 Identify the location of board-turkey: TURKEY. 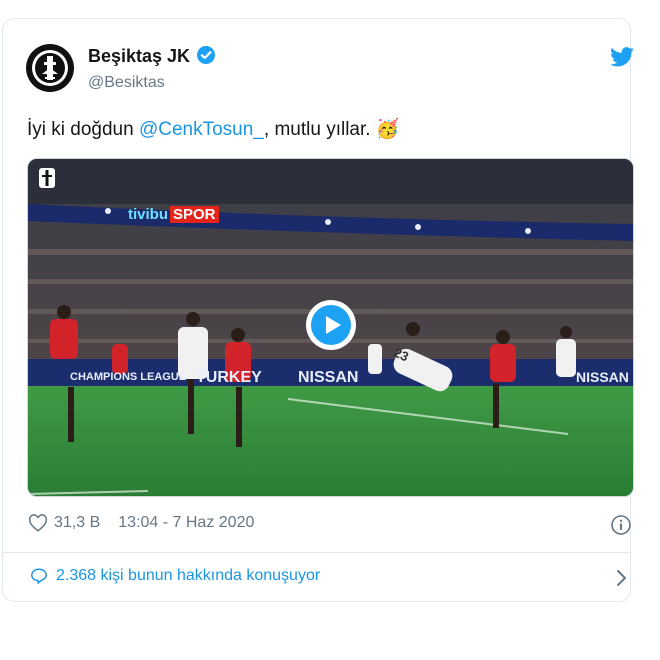
(229, 377).